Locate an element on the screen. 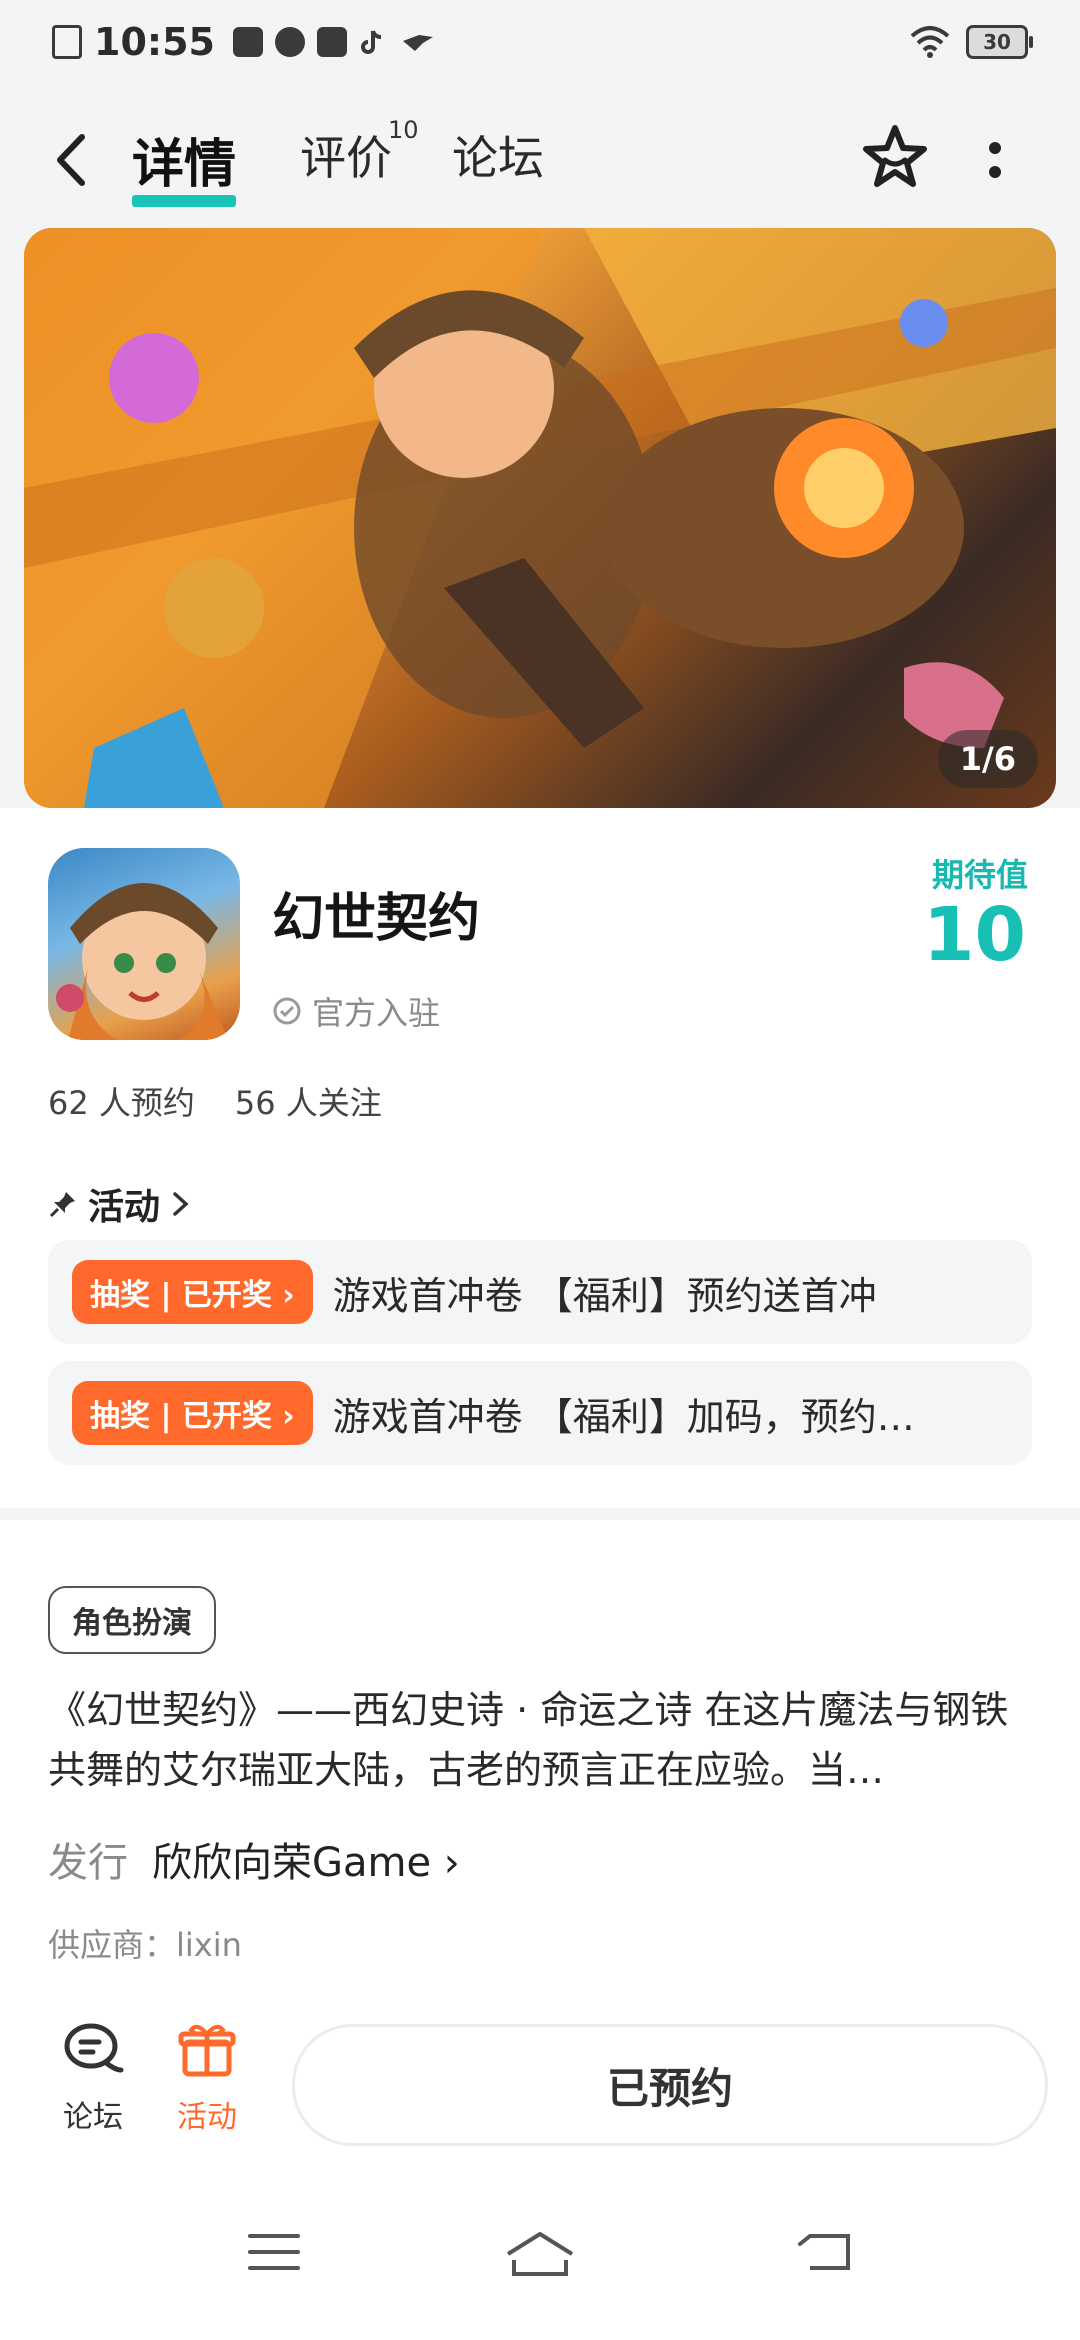  activity-text: 游戏首冲卷 【福利】预约送首冲 is located at coordinates (604, 1295).